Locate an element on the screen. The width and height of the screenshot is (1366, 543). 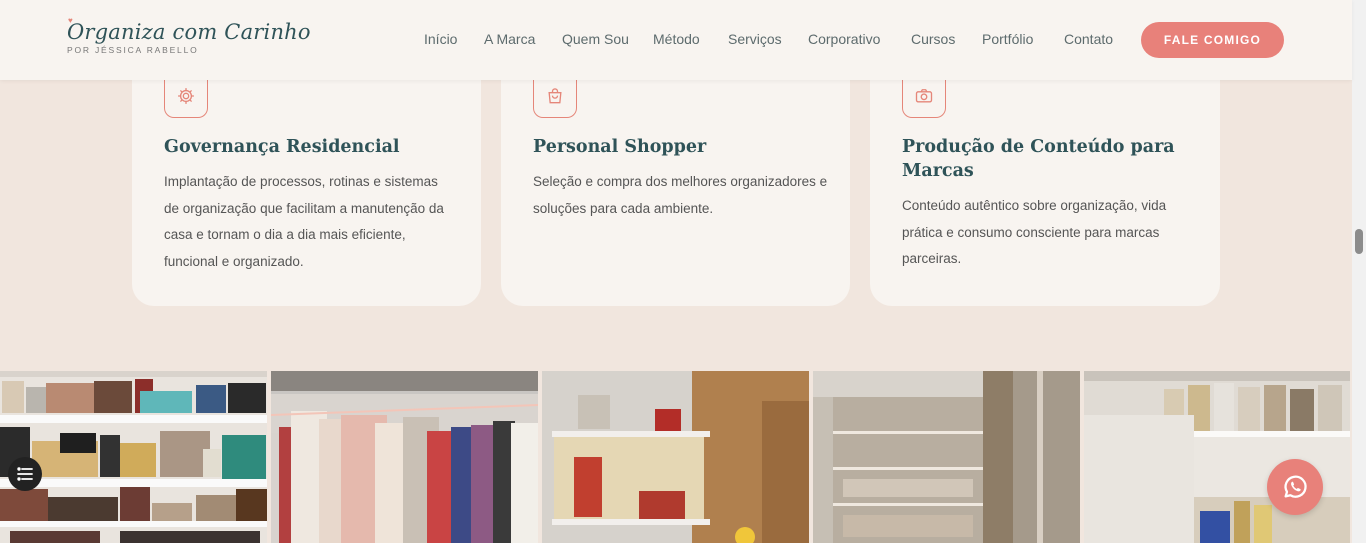
camera-icon is located at coordinates (924, 96).